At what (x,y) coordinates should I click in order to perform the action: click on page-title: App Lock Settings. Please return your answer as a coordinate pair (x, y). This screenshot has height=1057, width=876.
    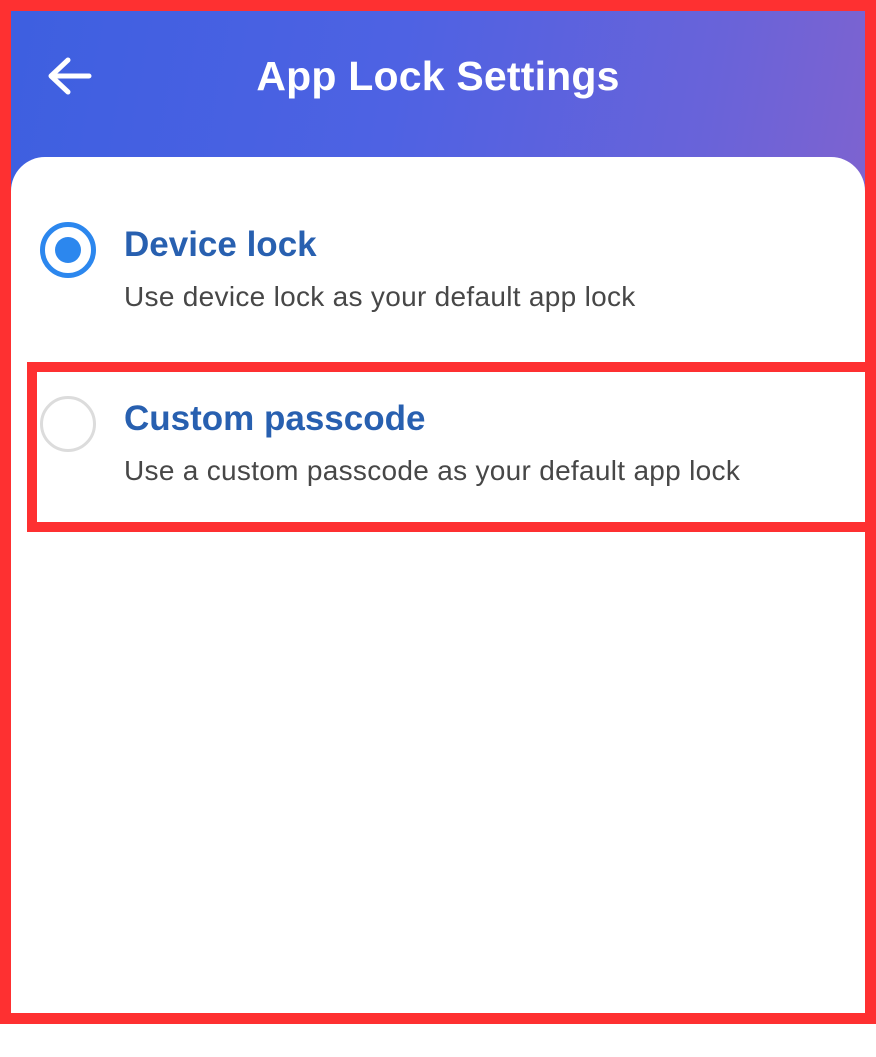
    Looking at the image, I should click on (438, 76).